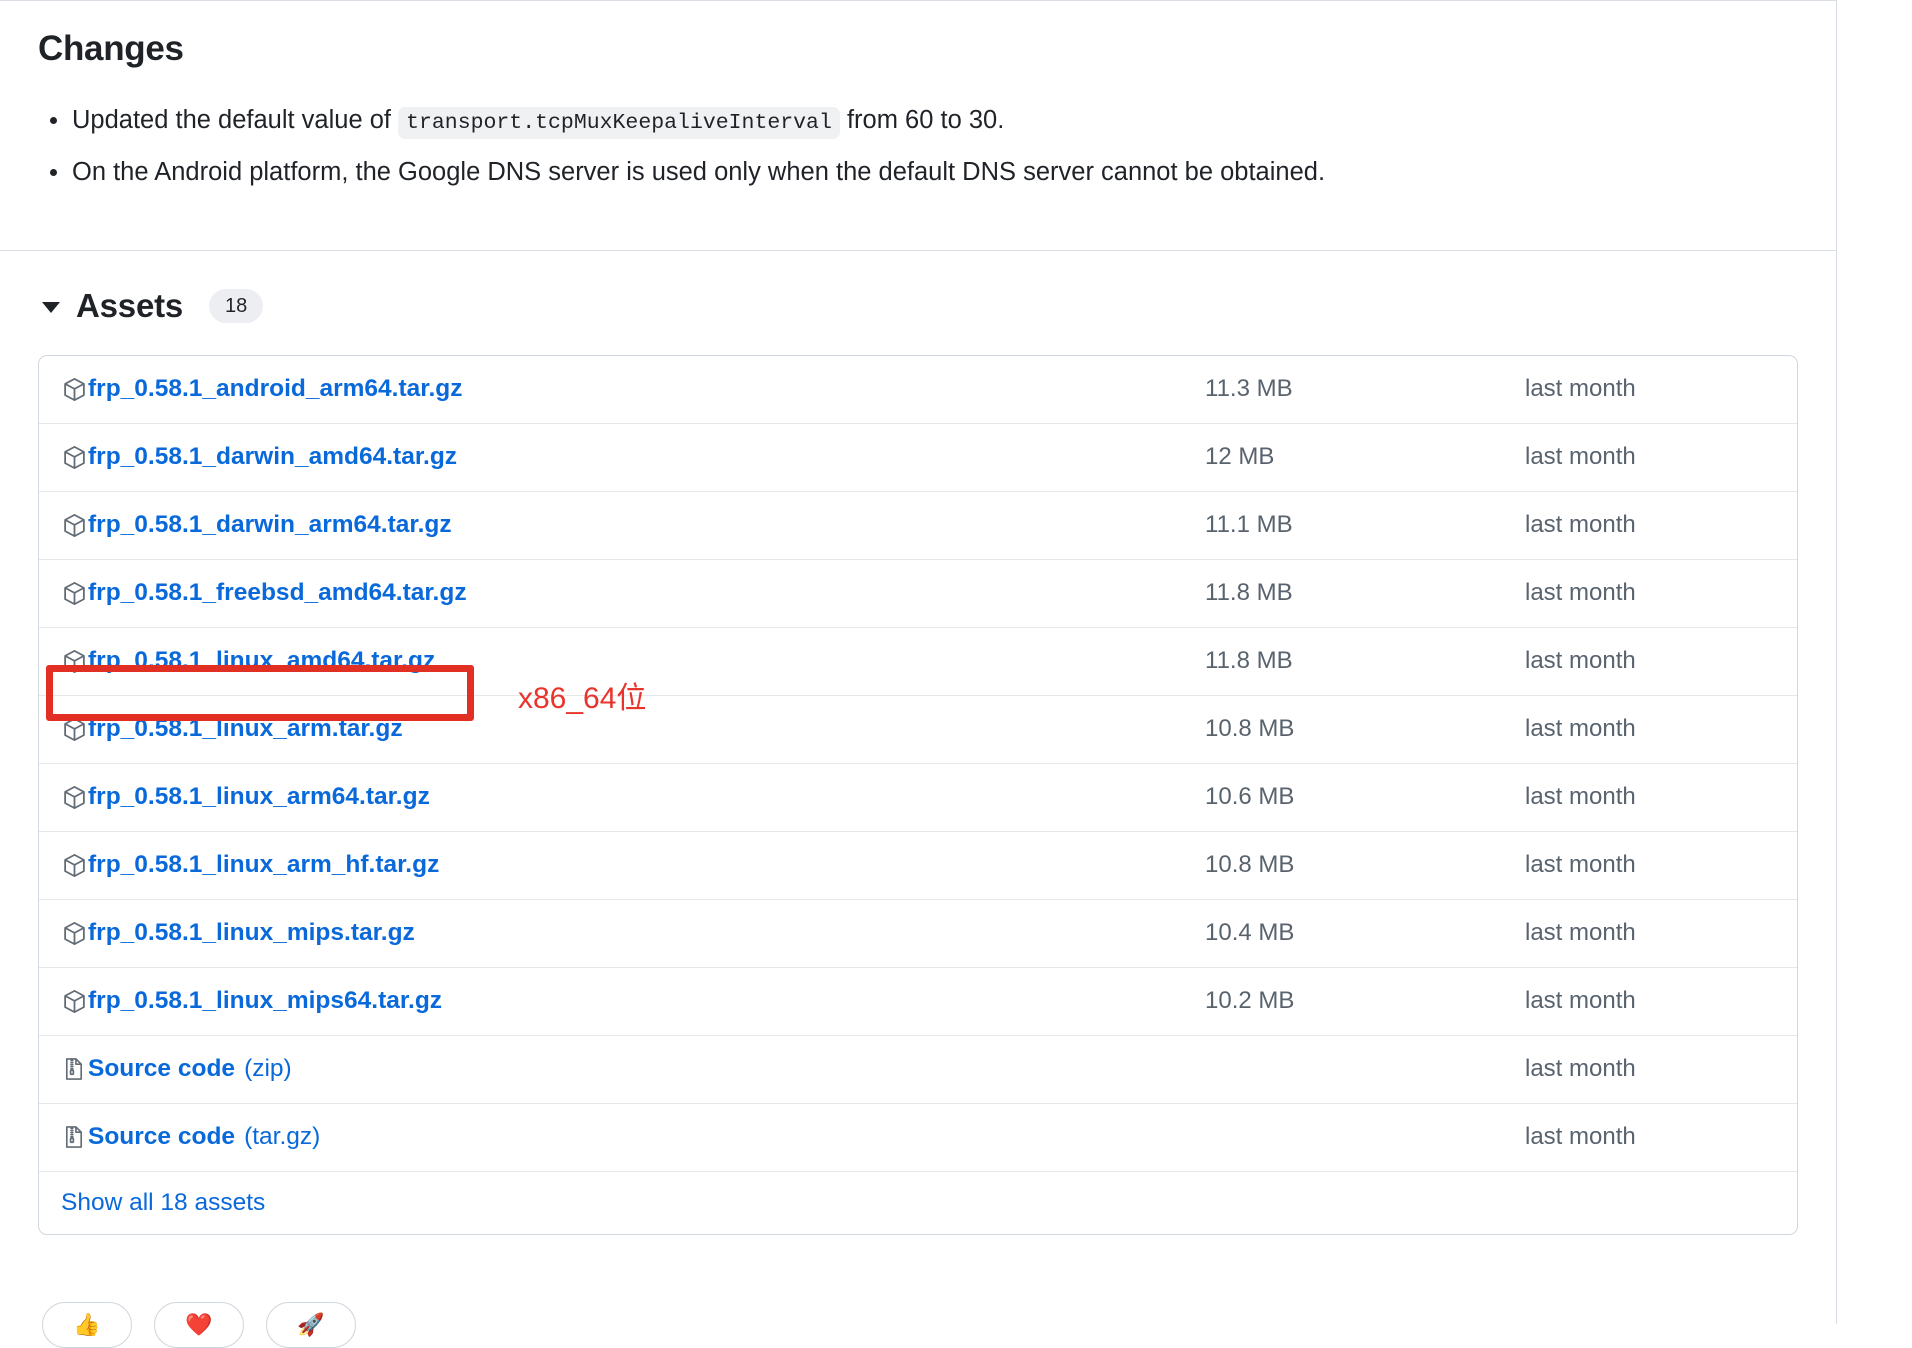 The image size is (1912, 1348). What do you see at coordinates (263, 865) in the screenshot?
I see `asset-download-link: frp_0.58.1_linux_arm_hf.tar.gz` at bounding box center [263, 865].